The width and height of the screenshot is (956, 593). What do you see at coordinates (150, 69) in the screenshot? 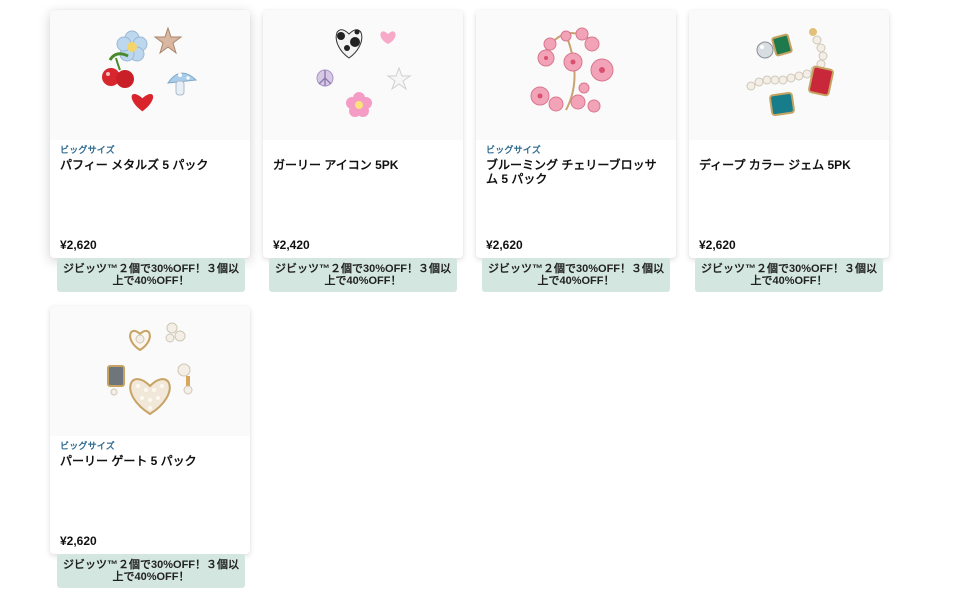
I see `charms-puffy-metals-icon` at bounding box center [150, 69].